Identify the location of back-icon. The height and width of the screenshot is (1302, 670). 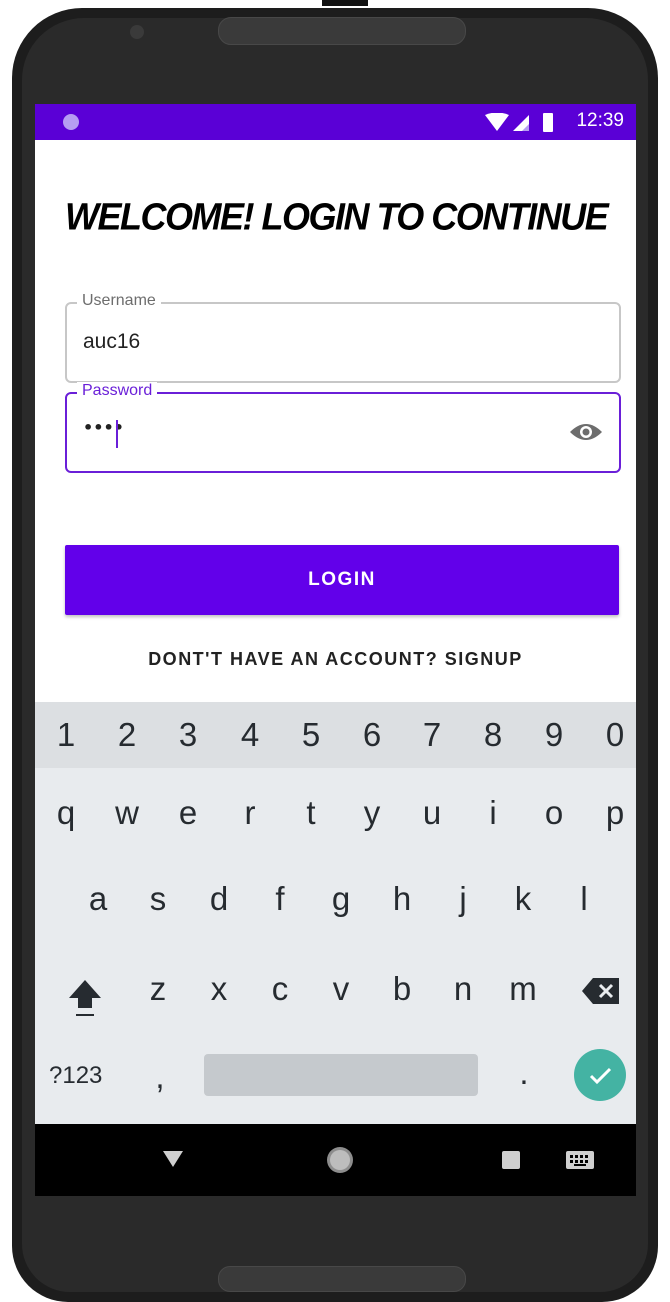
(173, 1159).